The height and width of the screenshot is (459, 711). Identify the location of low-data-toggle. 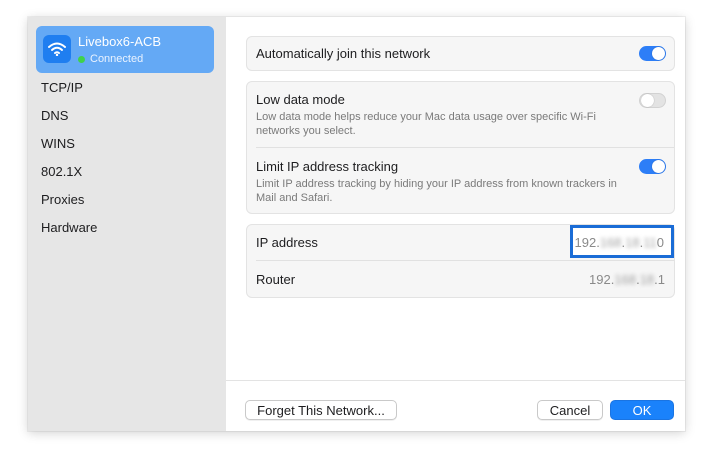
(652, 100).